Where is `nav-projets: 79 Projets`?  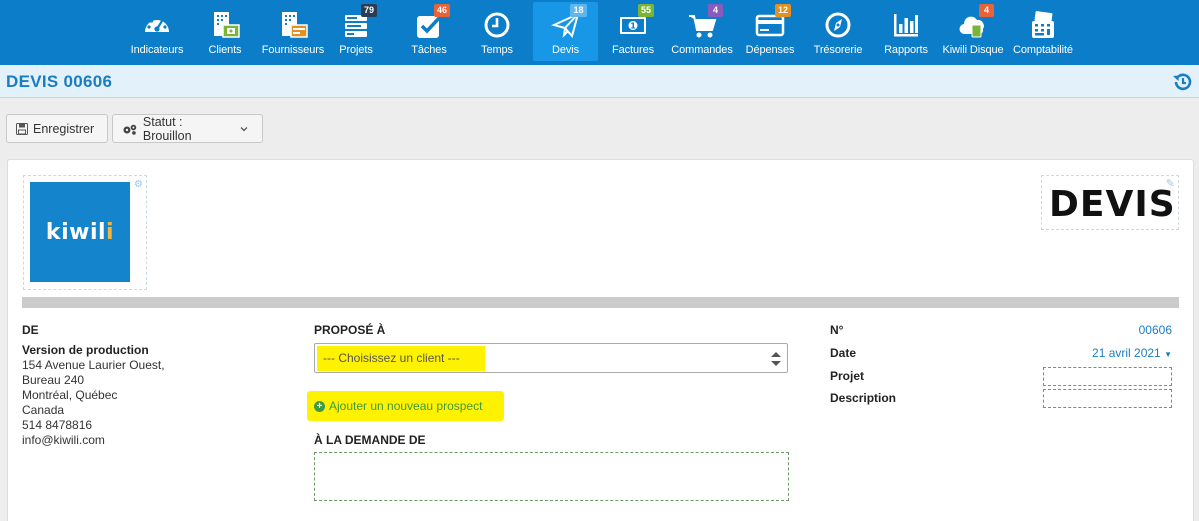
nav-projets: 79 Projets is located at coordinates (356, 32).